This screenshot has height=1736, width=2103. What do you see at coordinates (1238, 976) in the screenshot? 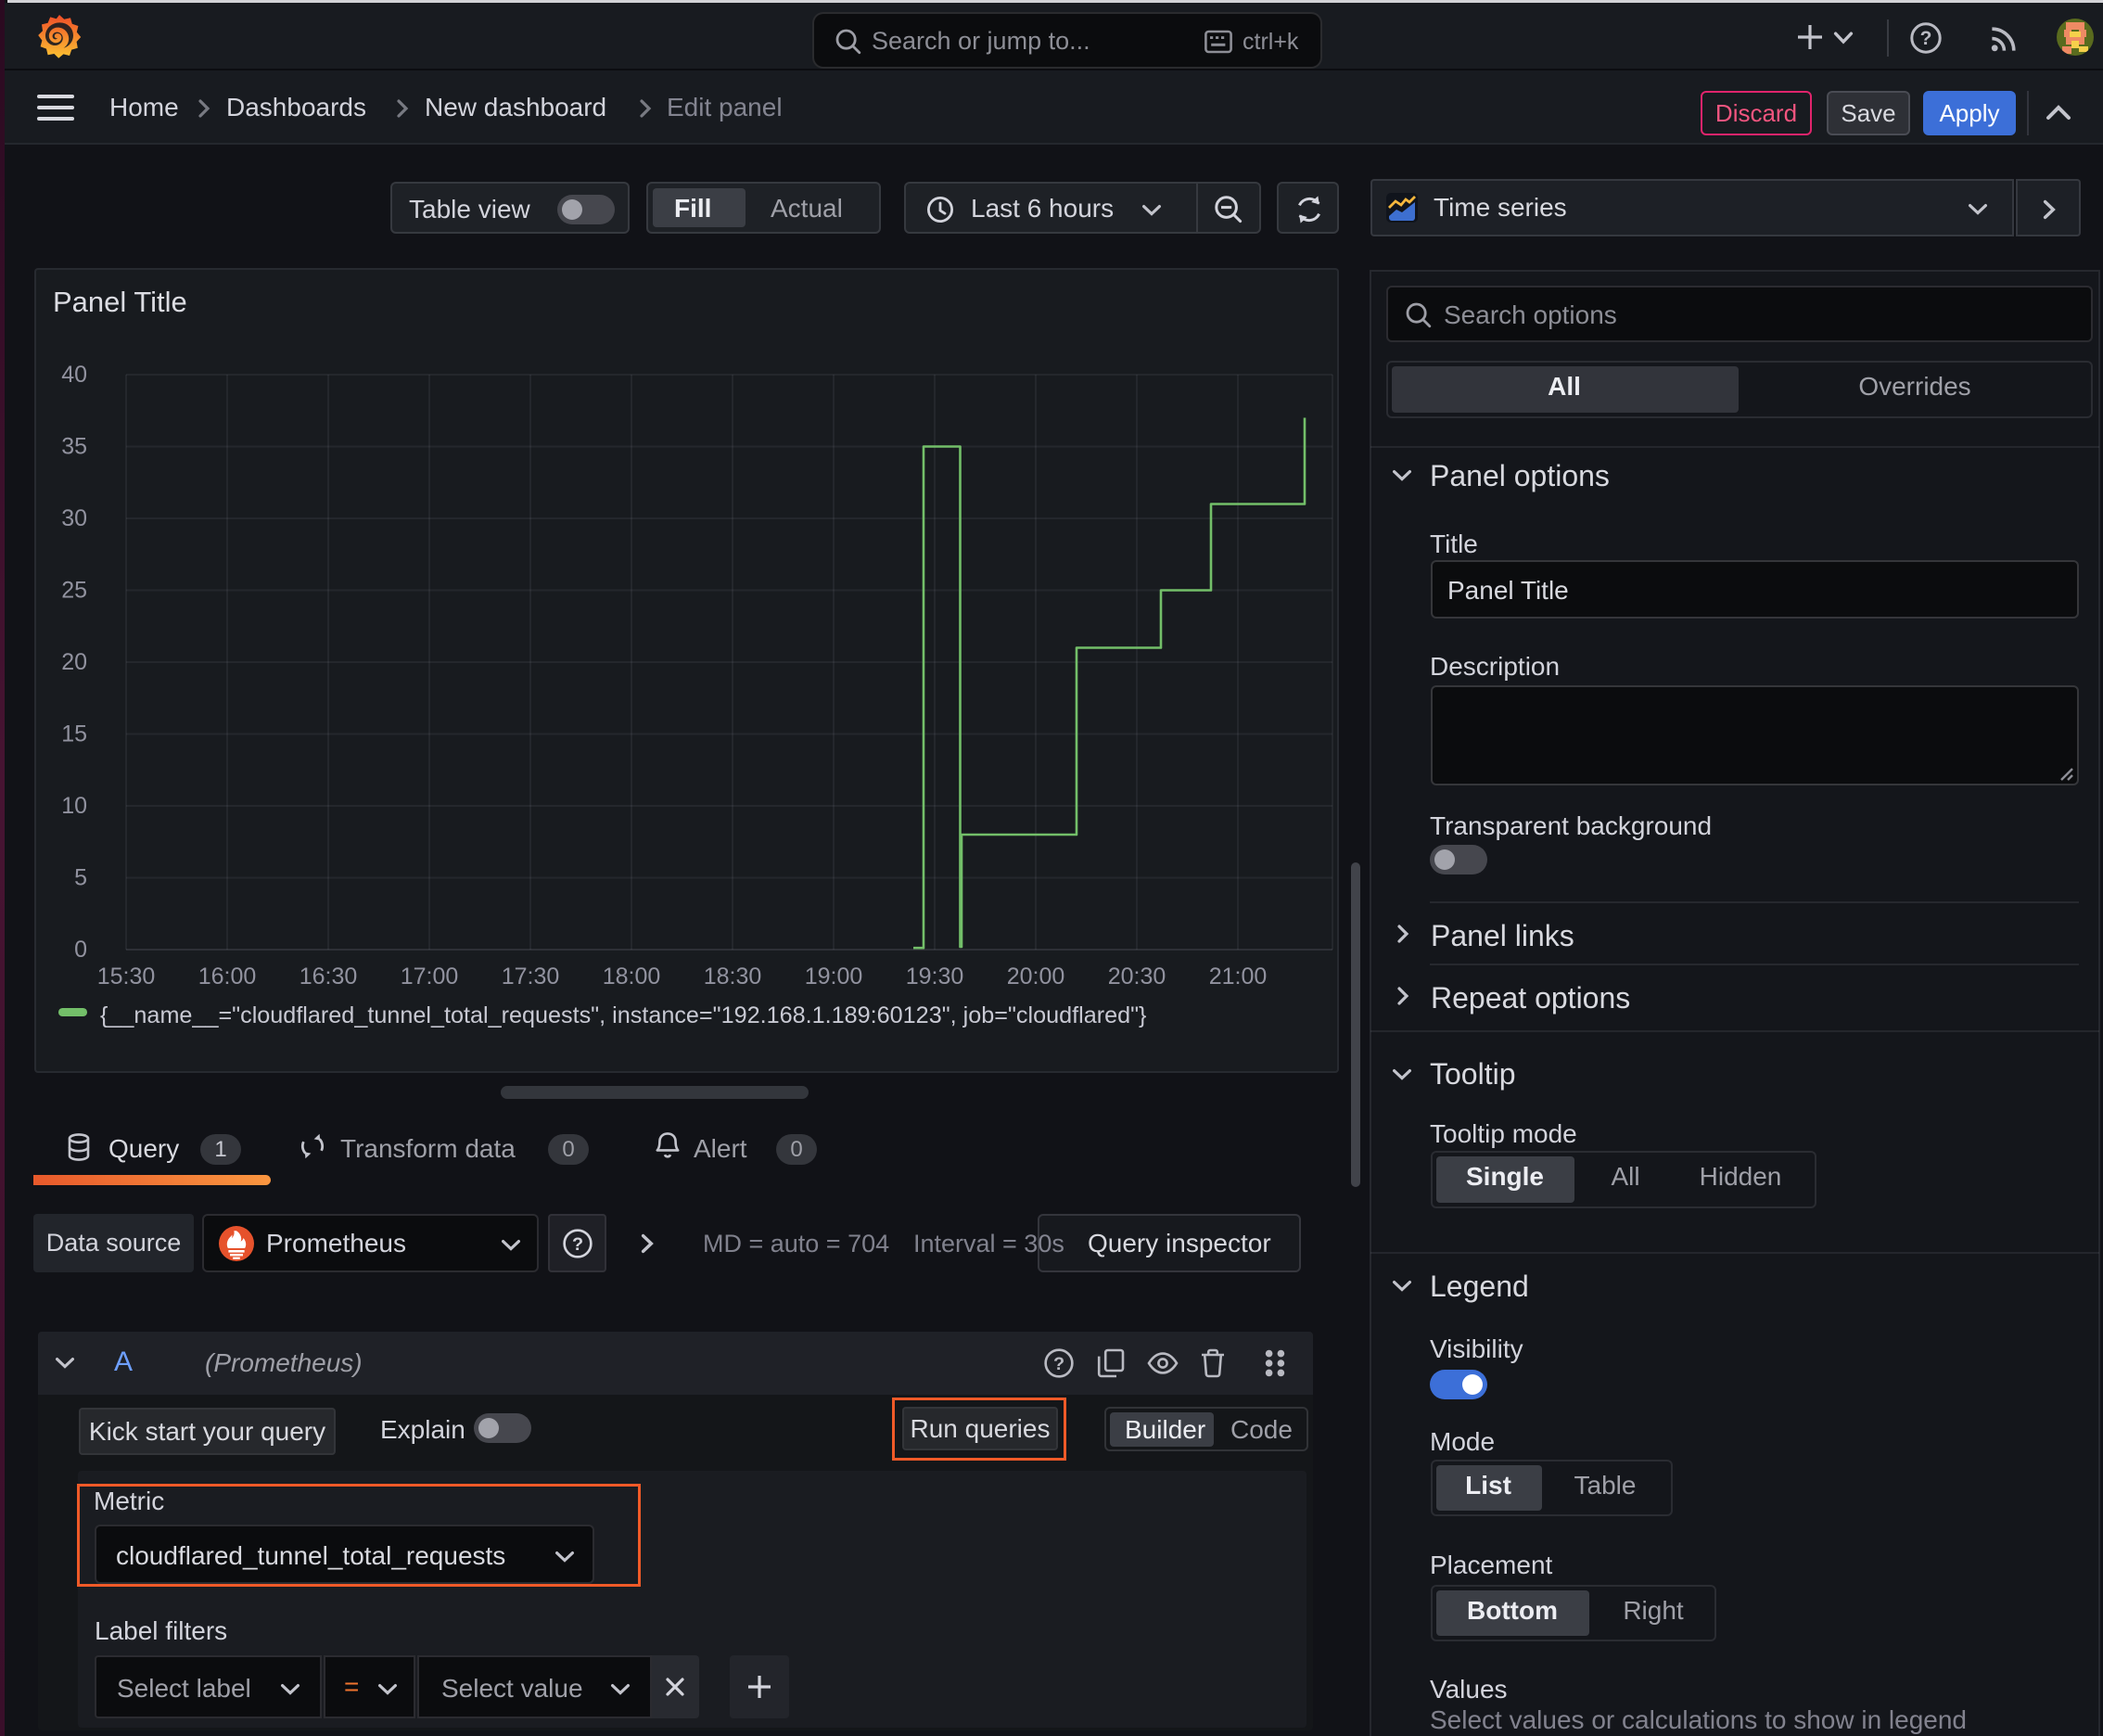
I see `svg-text: 21:00` at bounding box center [1238, 976].